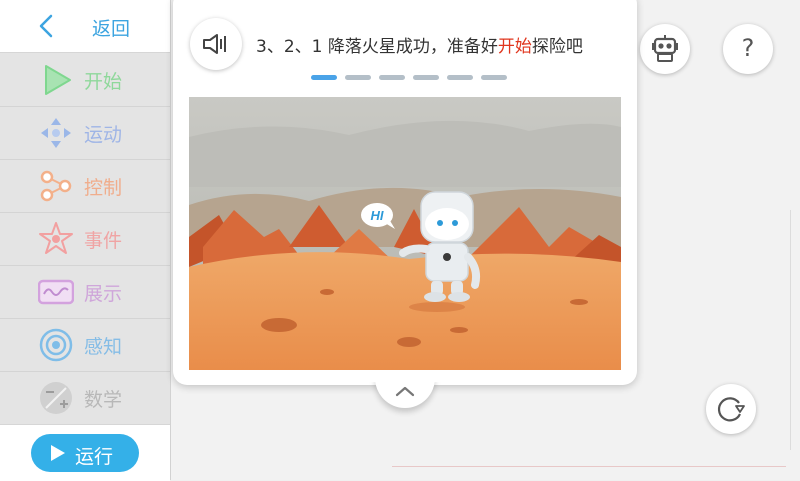 The image size is (800, 481). Describe the element at coordinates (85, 26) in the screenshot. I see `back-button: 返回` at that location.